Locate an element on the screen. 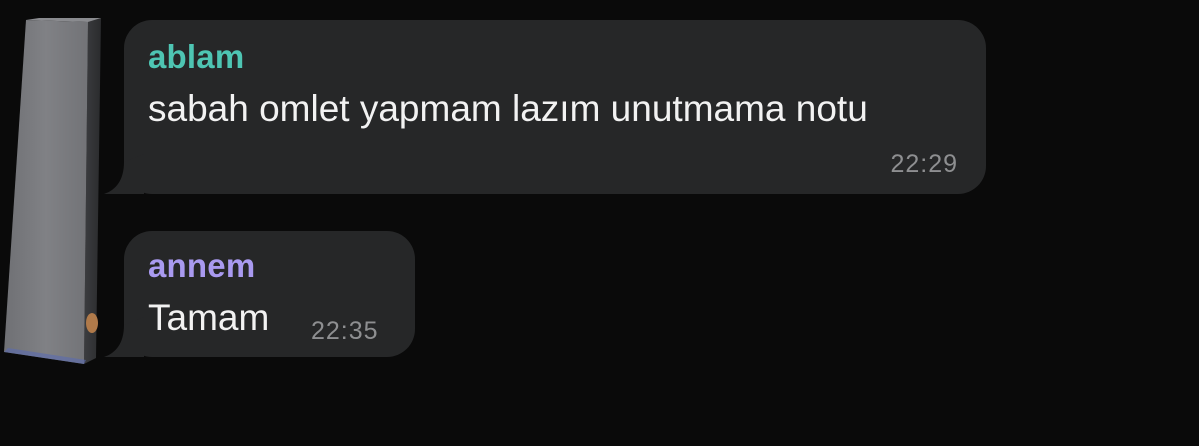 This screenshot has height=446, width=1199. message-bubble: annem Tamam 22:35 is located at coordinates (259, 294).